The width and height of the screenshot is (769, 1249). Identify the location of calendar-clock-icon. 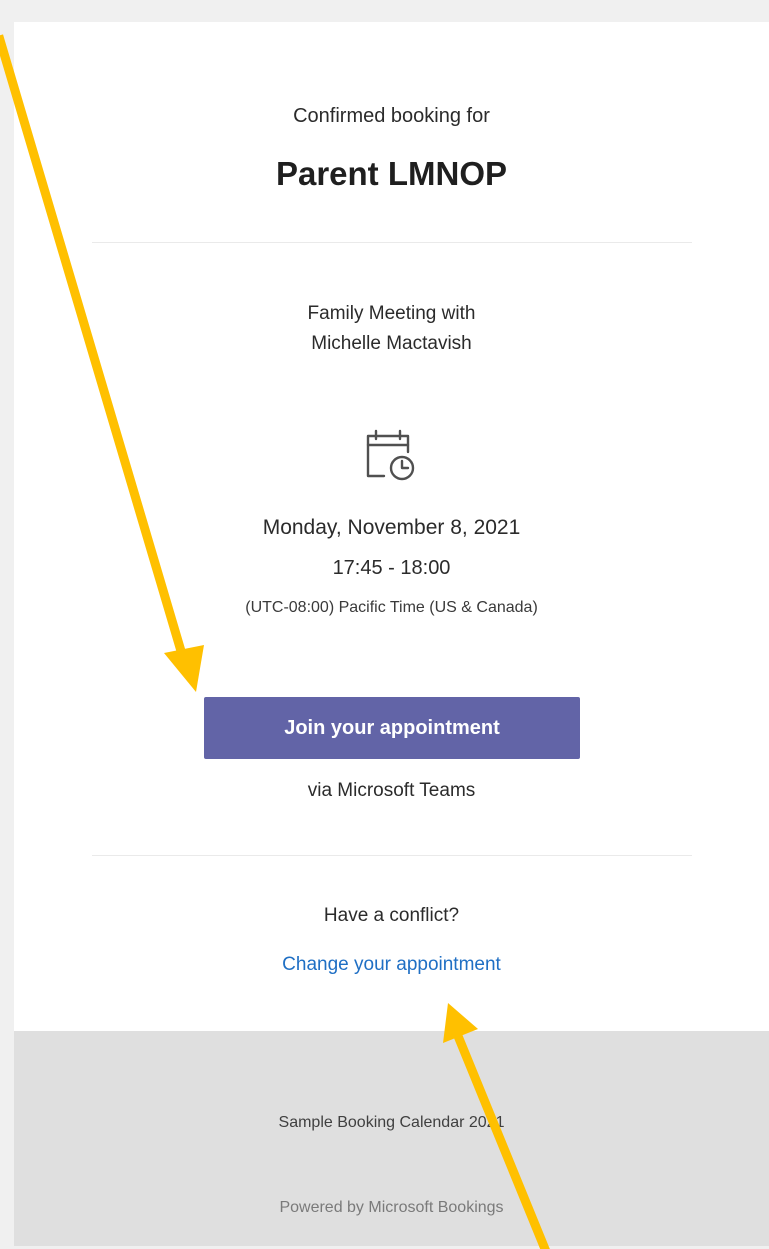
(390, 455).